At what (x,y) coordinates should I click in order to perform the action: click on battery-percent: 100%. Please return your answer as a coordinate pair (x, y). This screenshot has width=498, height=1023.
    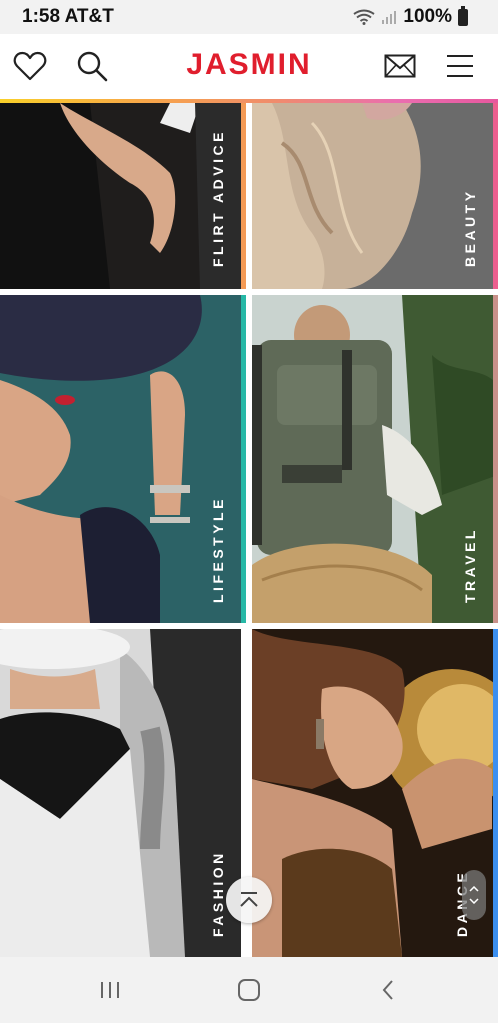
    Looking at the image, I should click on (427, 16).